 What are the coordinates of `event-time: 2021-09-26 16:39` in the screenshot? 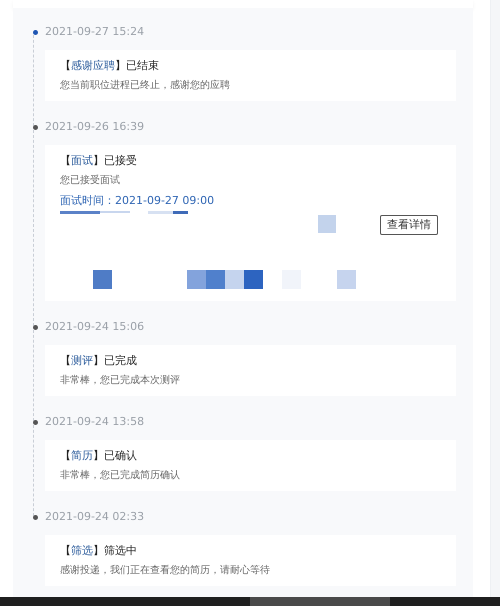 It's located at (94, 127).